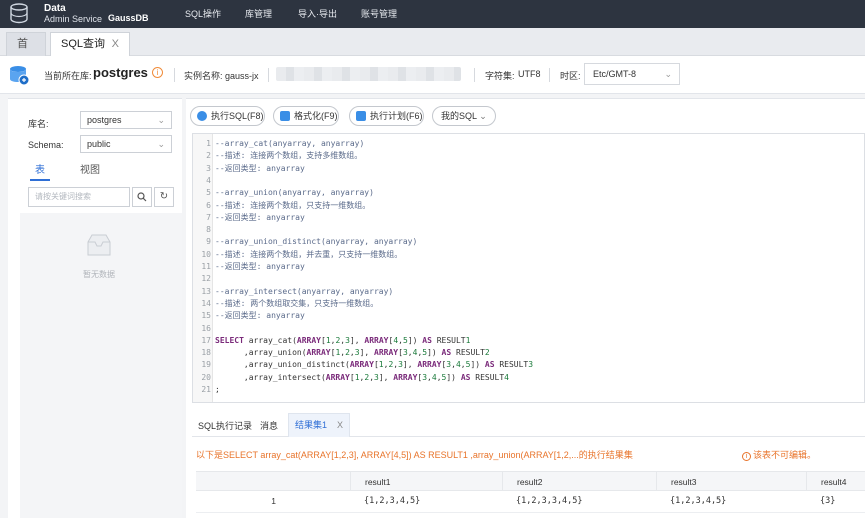 Image resolution: width=865 pixels, height=518 pixels. I want to click on column-header-result1: result1, so click(426, 481).